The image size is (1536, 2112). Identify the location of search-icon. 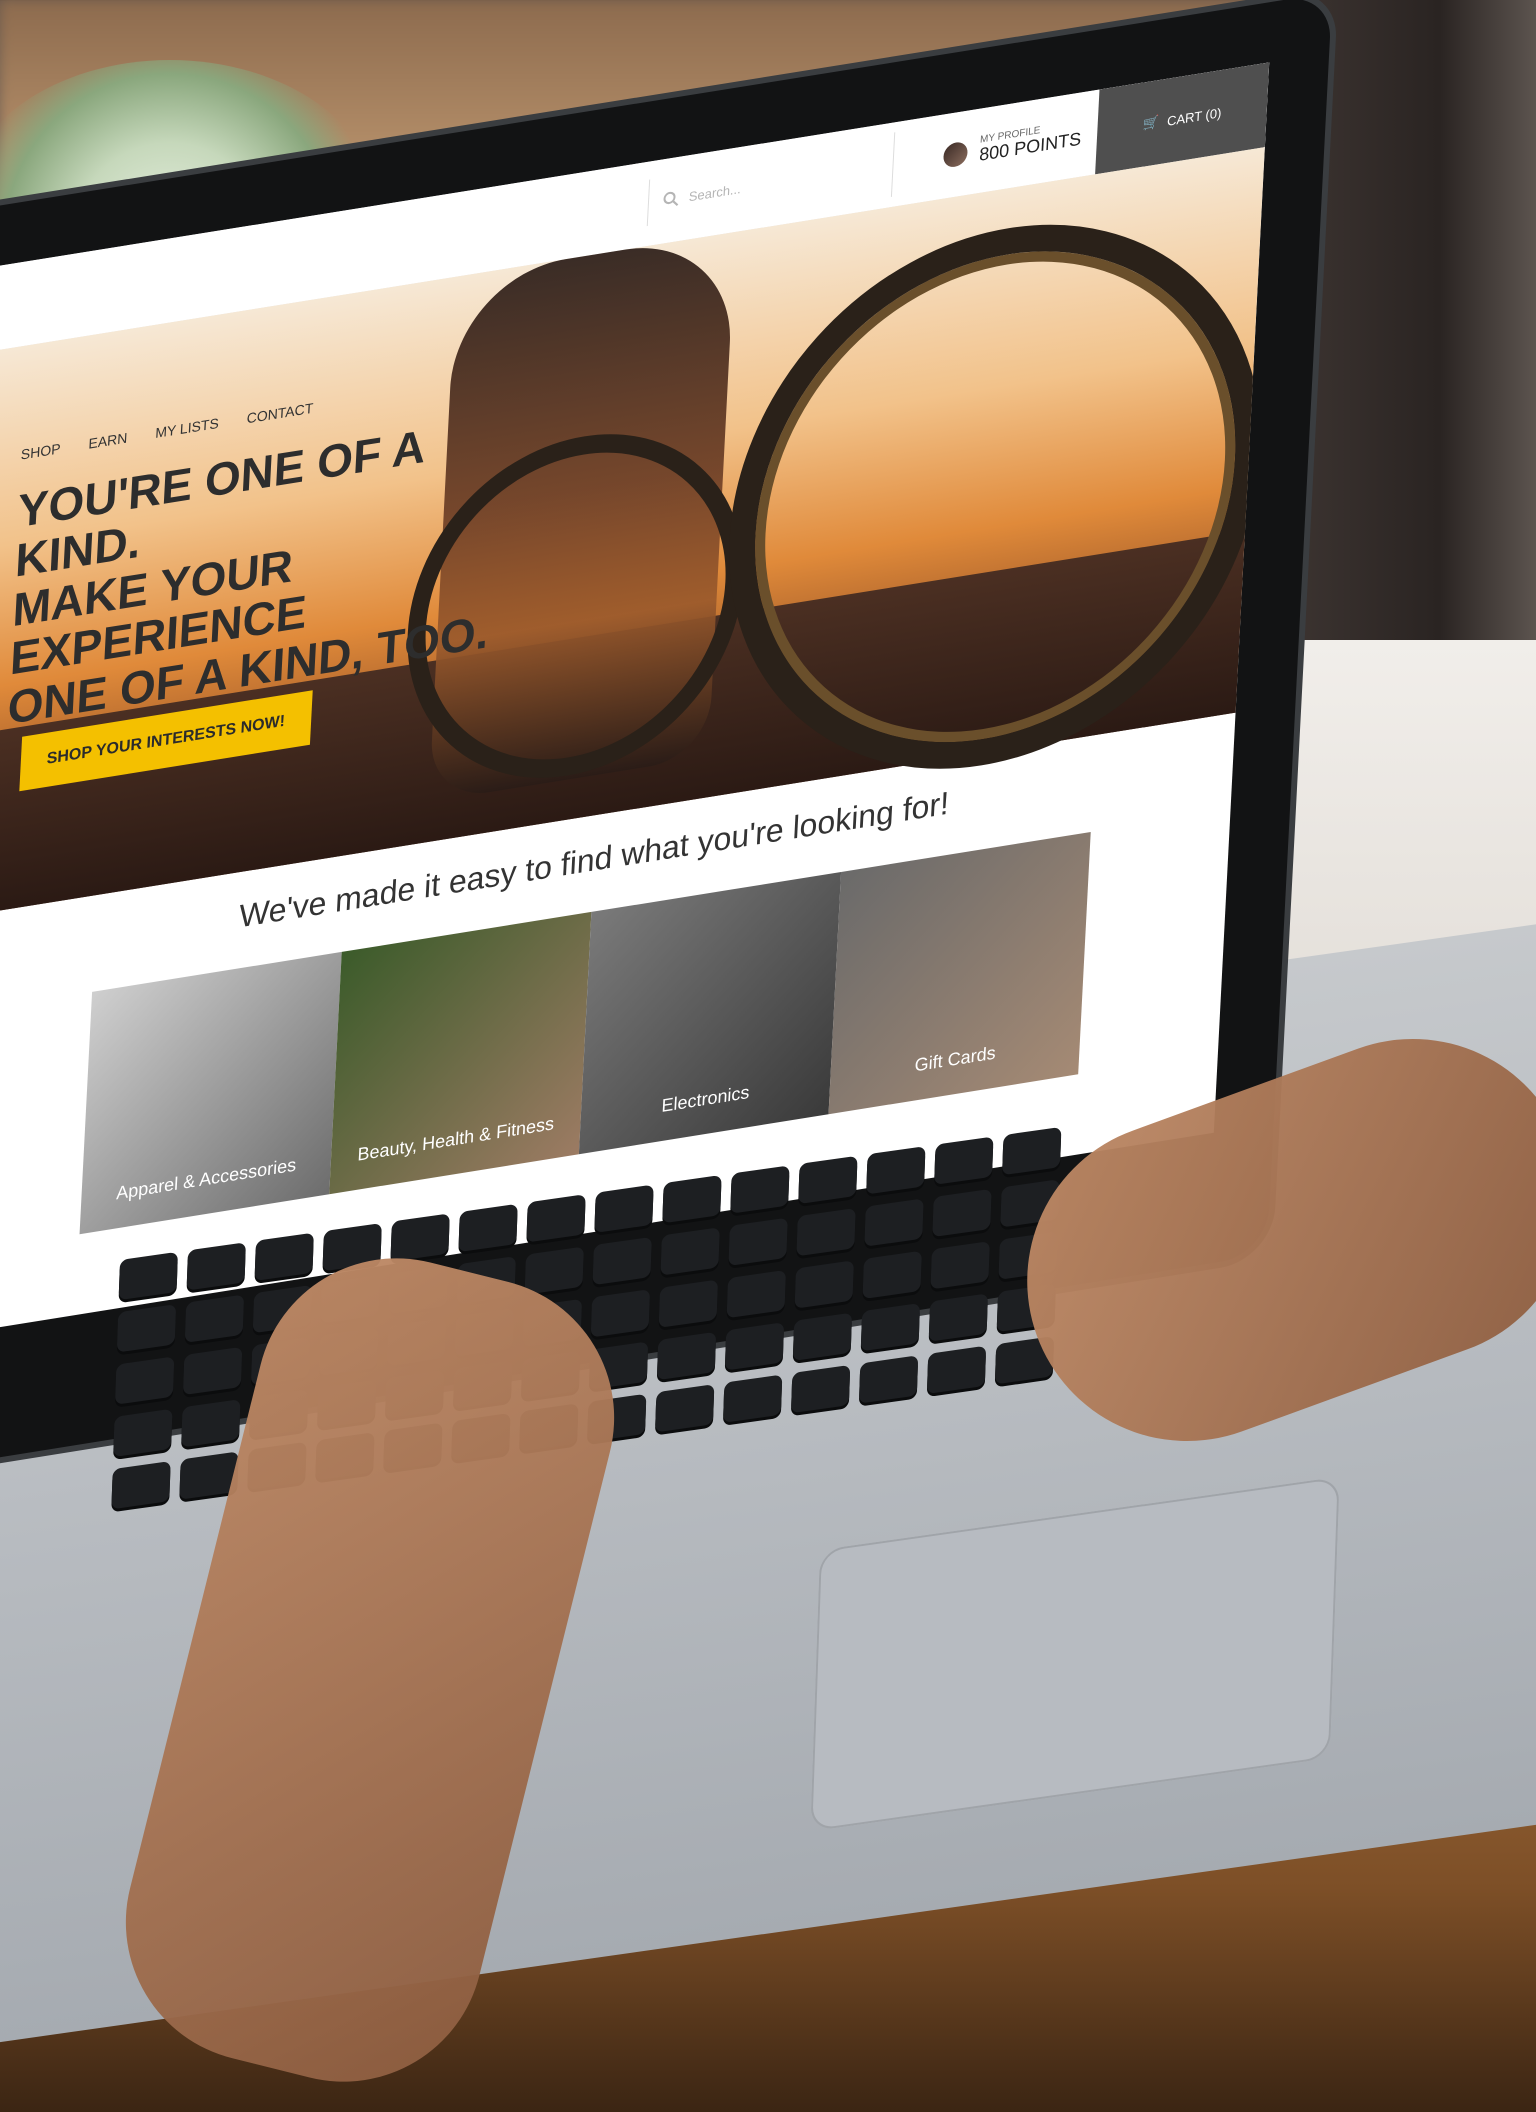
(671, 199).